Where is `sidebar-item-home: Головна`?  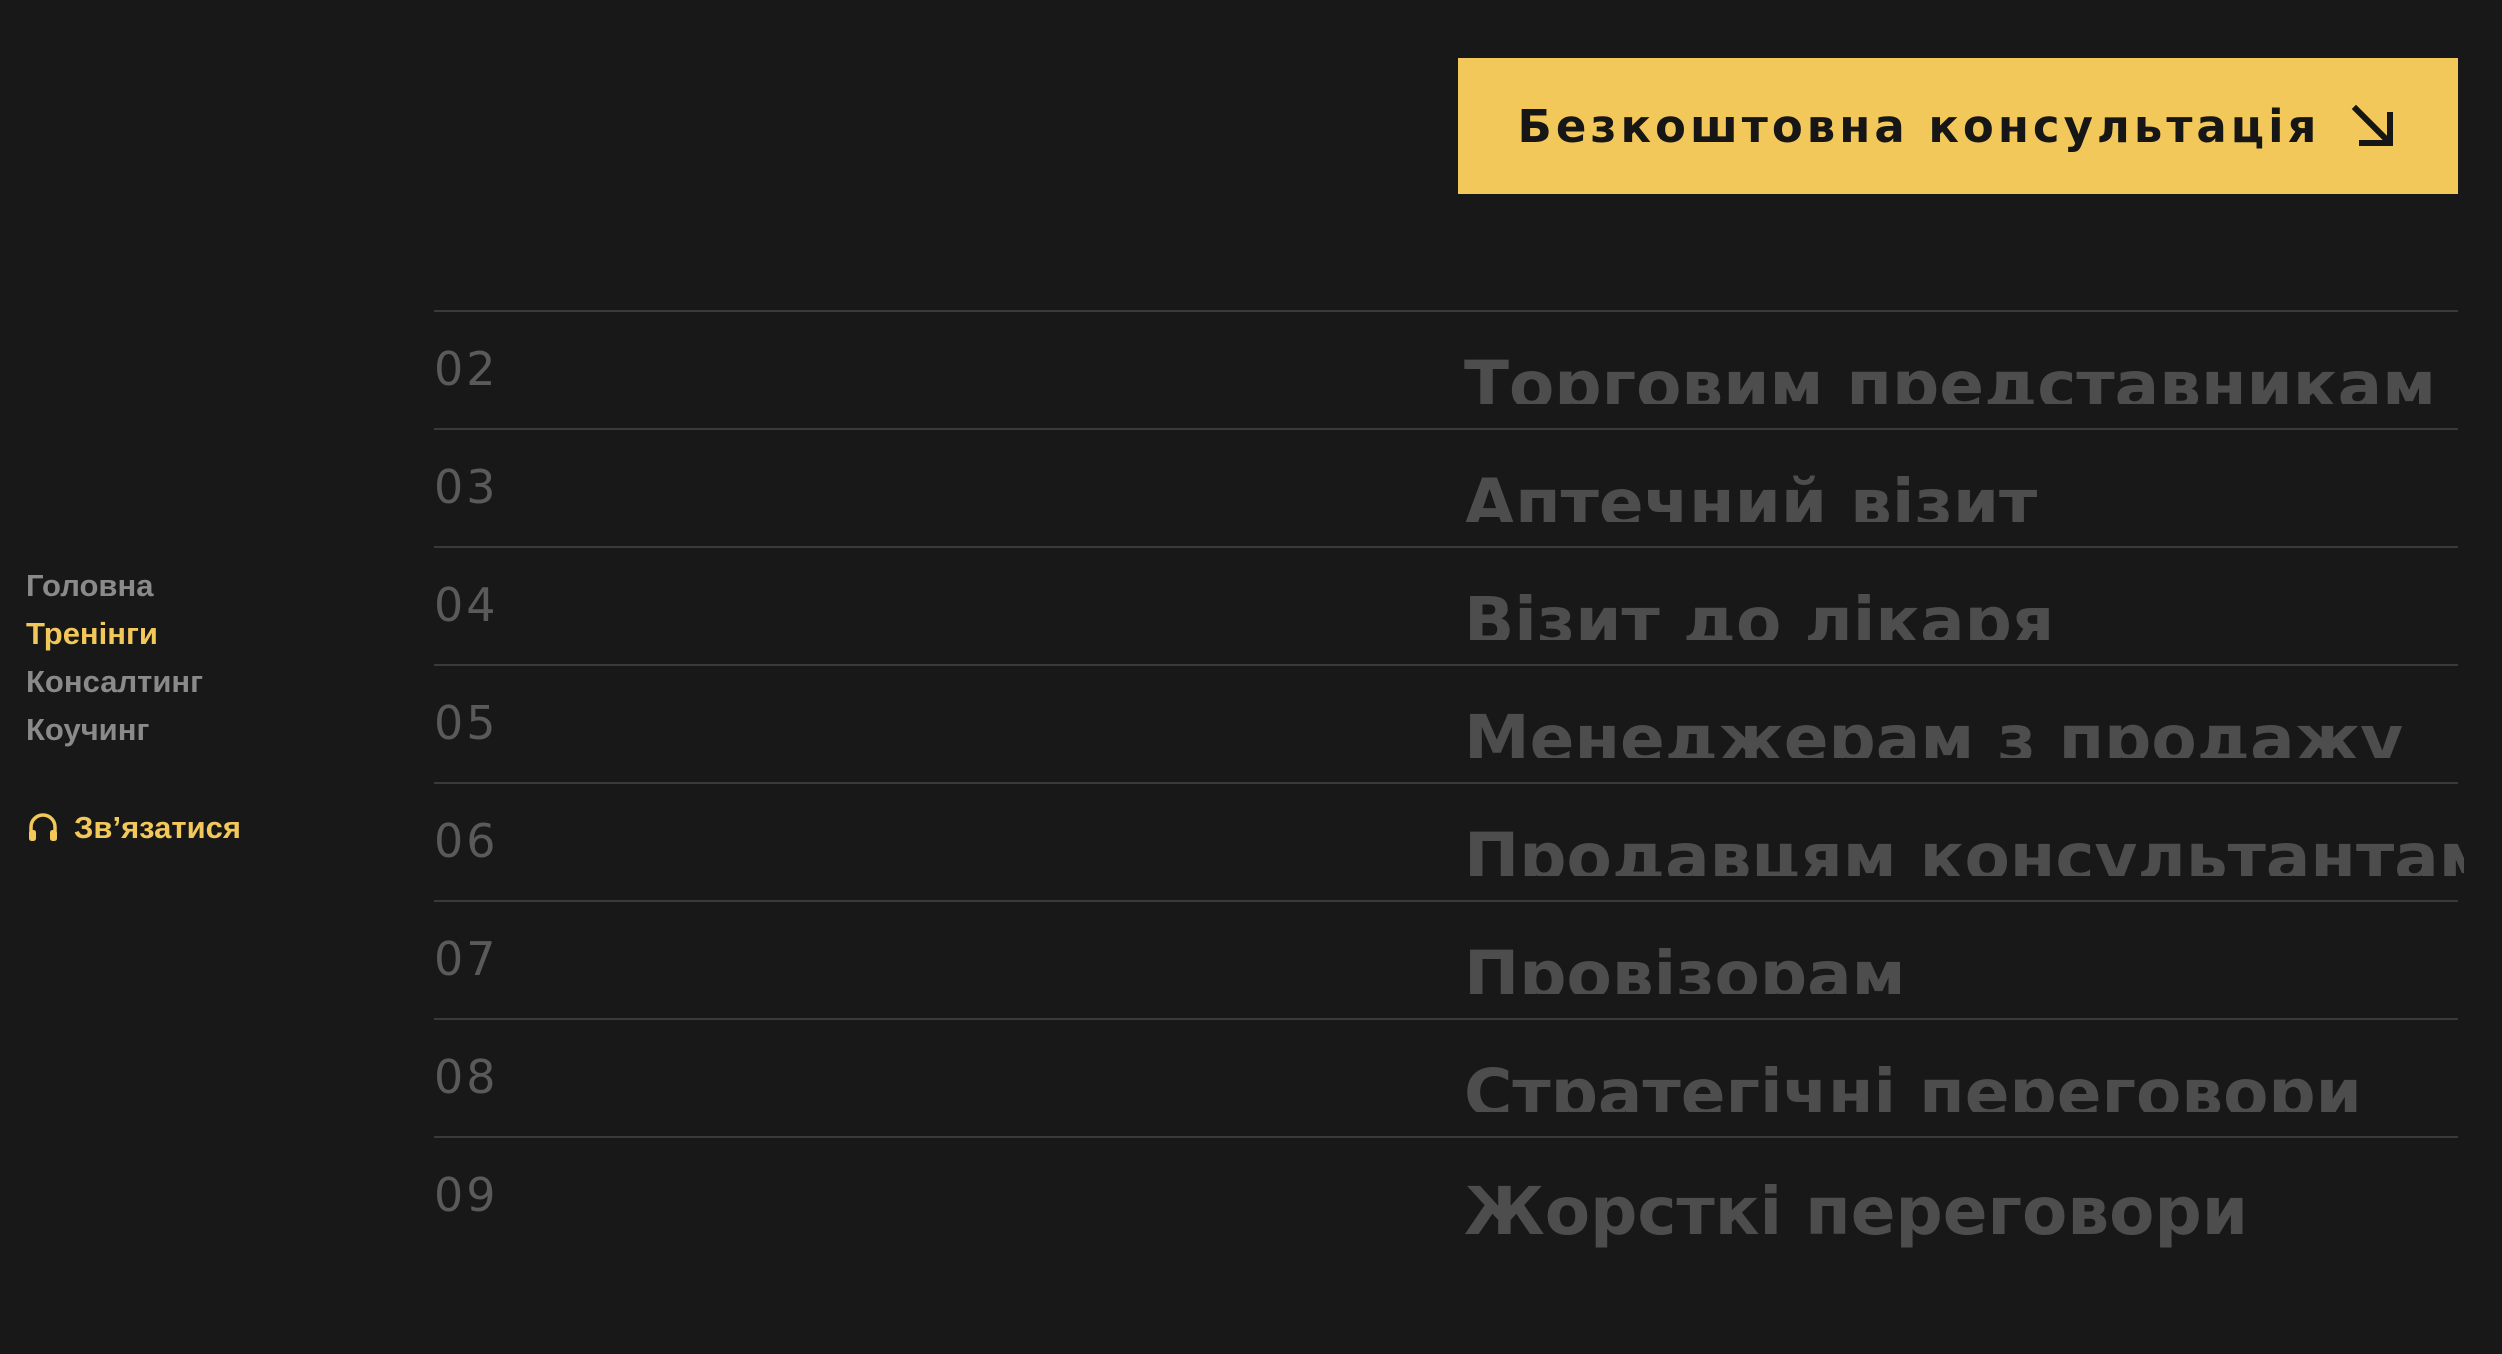 sidebar-item-home: Головна is located at coordinates (114, 586).